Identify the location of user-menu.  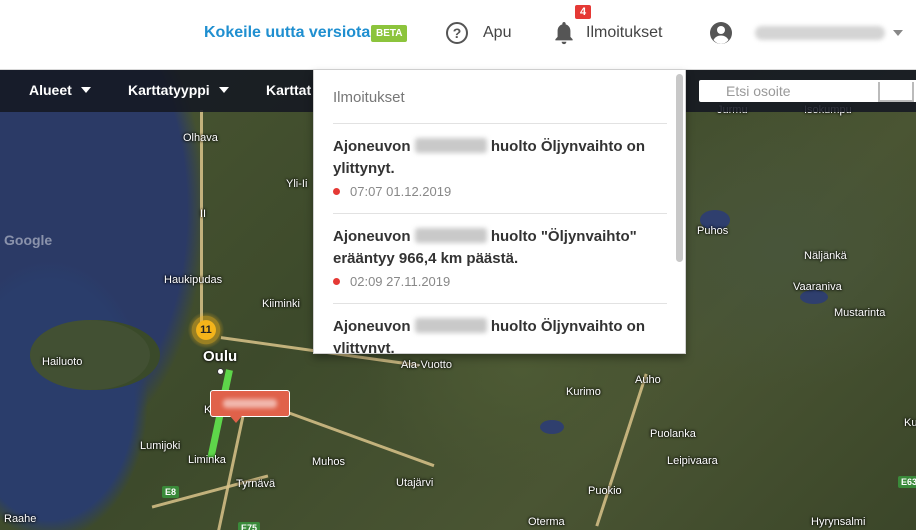
(806, 33).